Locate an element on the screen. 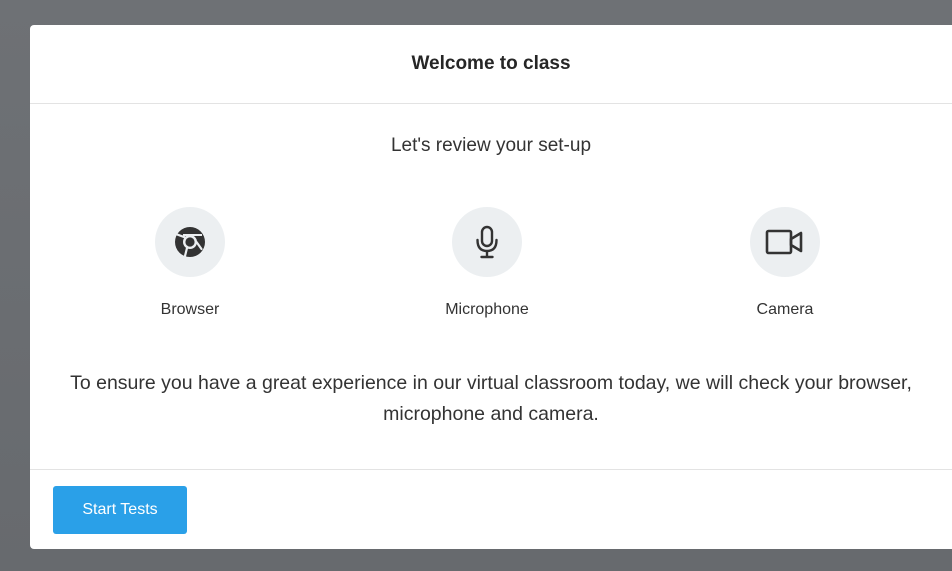 This screenshot has width=952, height=571. microphone-label: Microphone is located at coordinates (487, 309).